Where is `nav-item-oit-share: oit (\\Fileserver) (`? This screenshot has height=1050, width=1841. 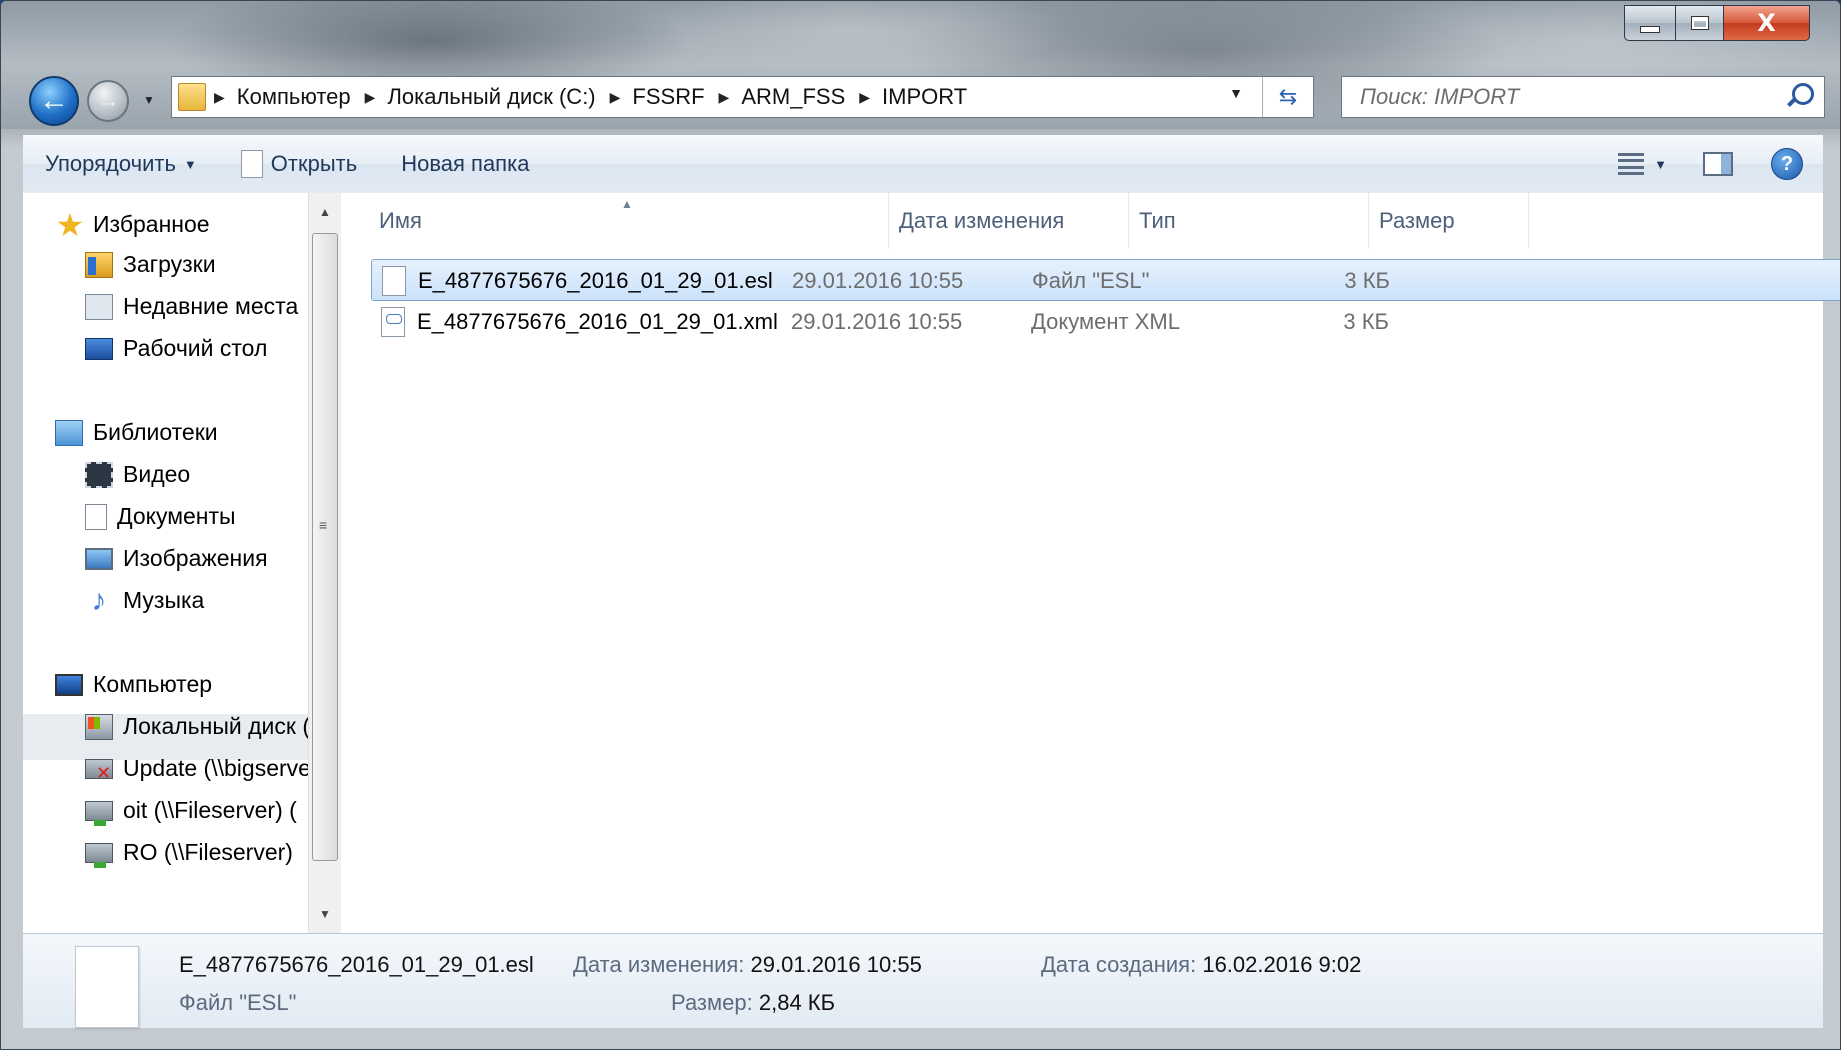 nav-item-oit-share: oit (\\Fileserver) ( is located at coordinates (191, 811).